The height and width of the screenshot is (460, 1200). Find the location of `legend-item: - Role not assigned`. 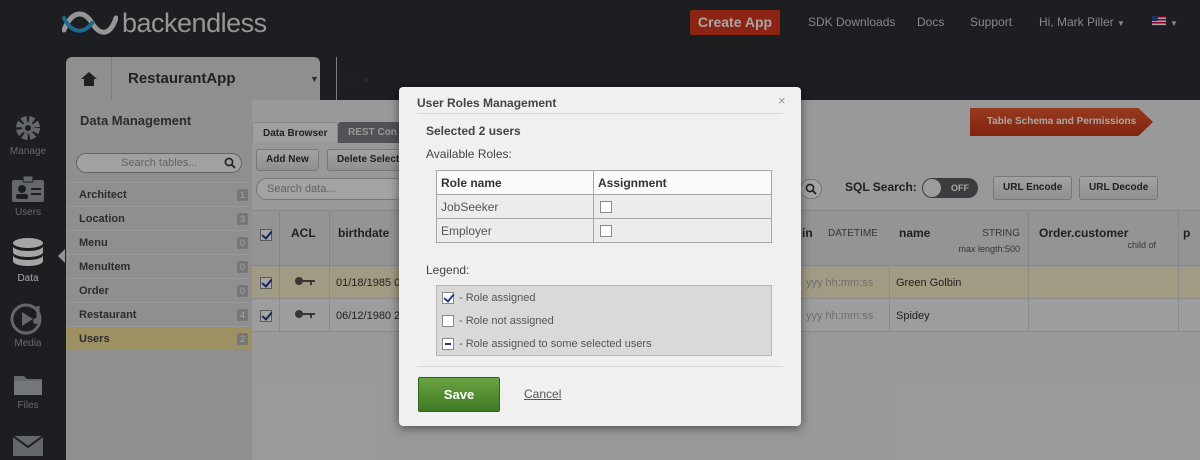

legend-item: - Role not assigned is located at coordinates (498, 321).